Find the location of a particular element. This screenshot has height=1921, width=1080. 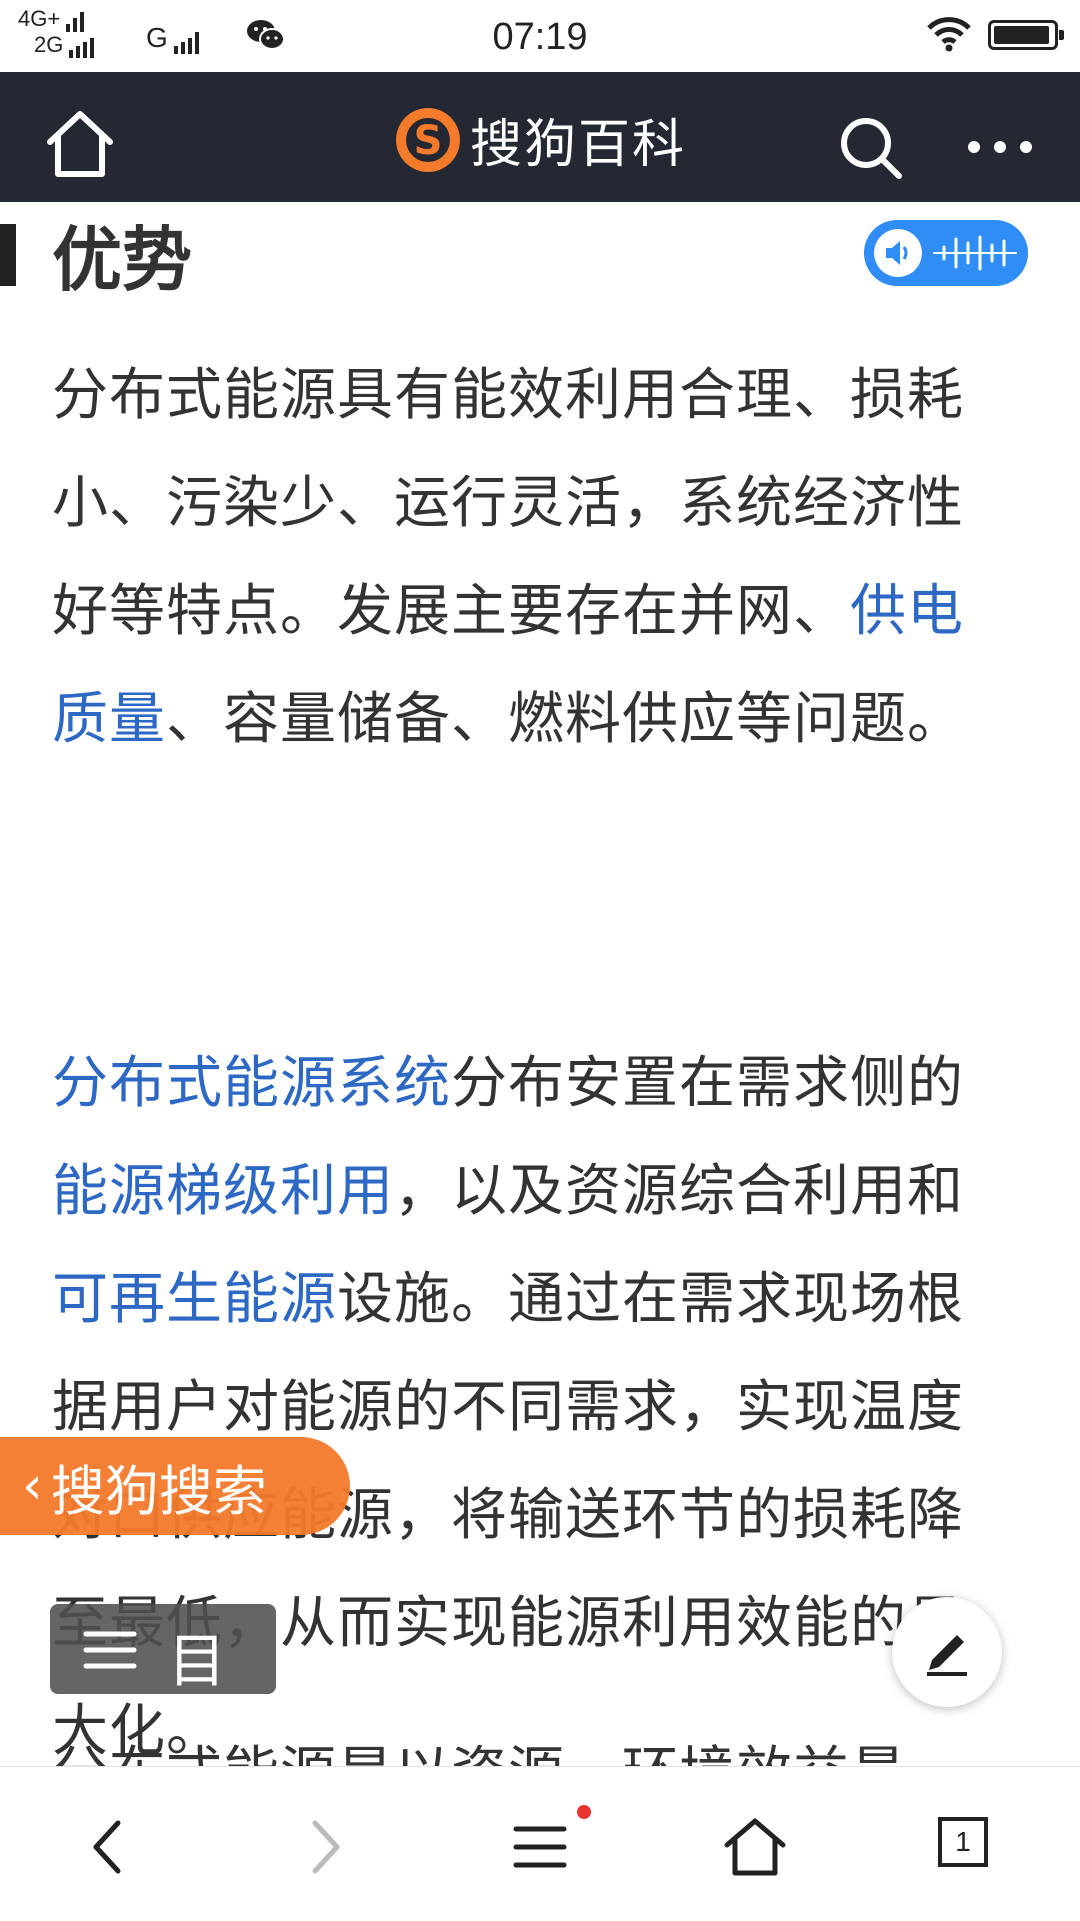

table-of-contents-button: 目 is located at coordinates (163, 1649).